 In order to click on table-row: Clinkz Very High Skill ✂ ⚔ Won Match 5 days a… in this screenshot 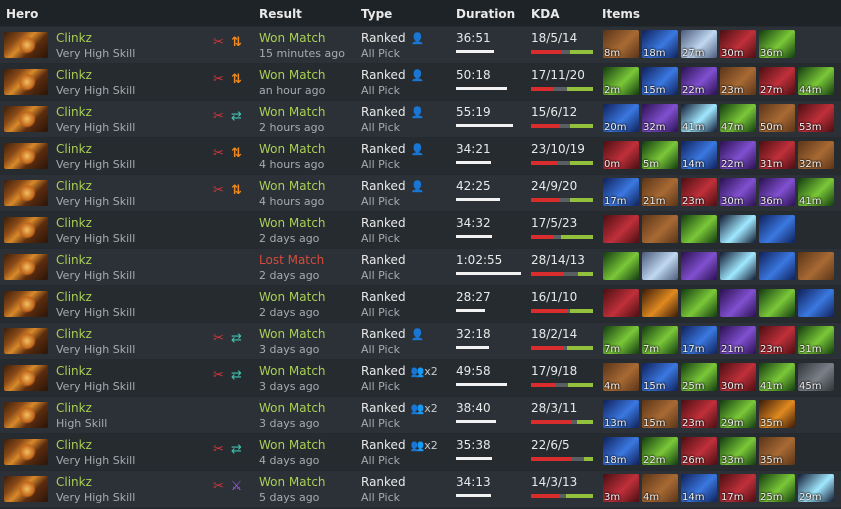, I will do `click(420, 489)`.